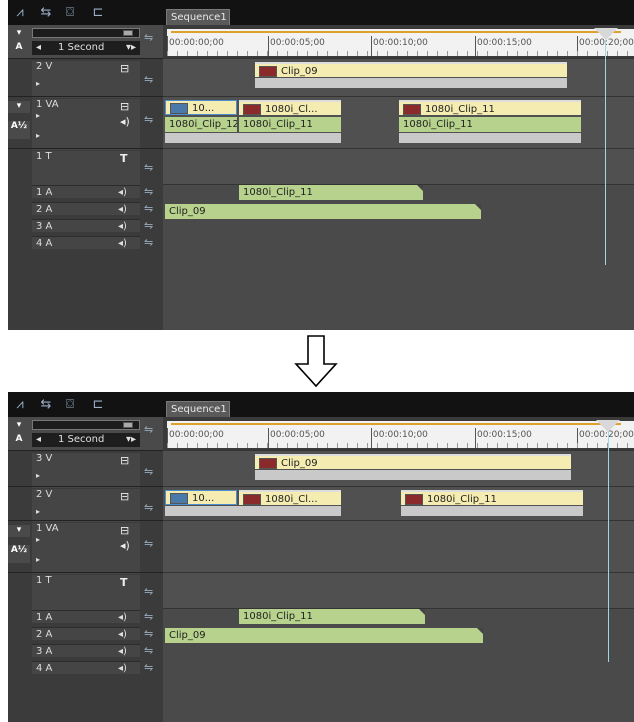 This screenshot has height=722, width=634. Describe the element at coordinates (131, 440) in the screenshot. I see `scale-dropdown-icon: ▾▸` at that location.